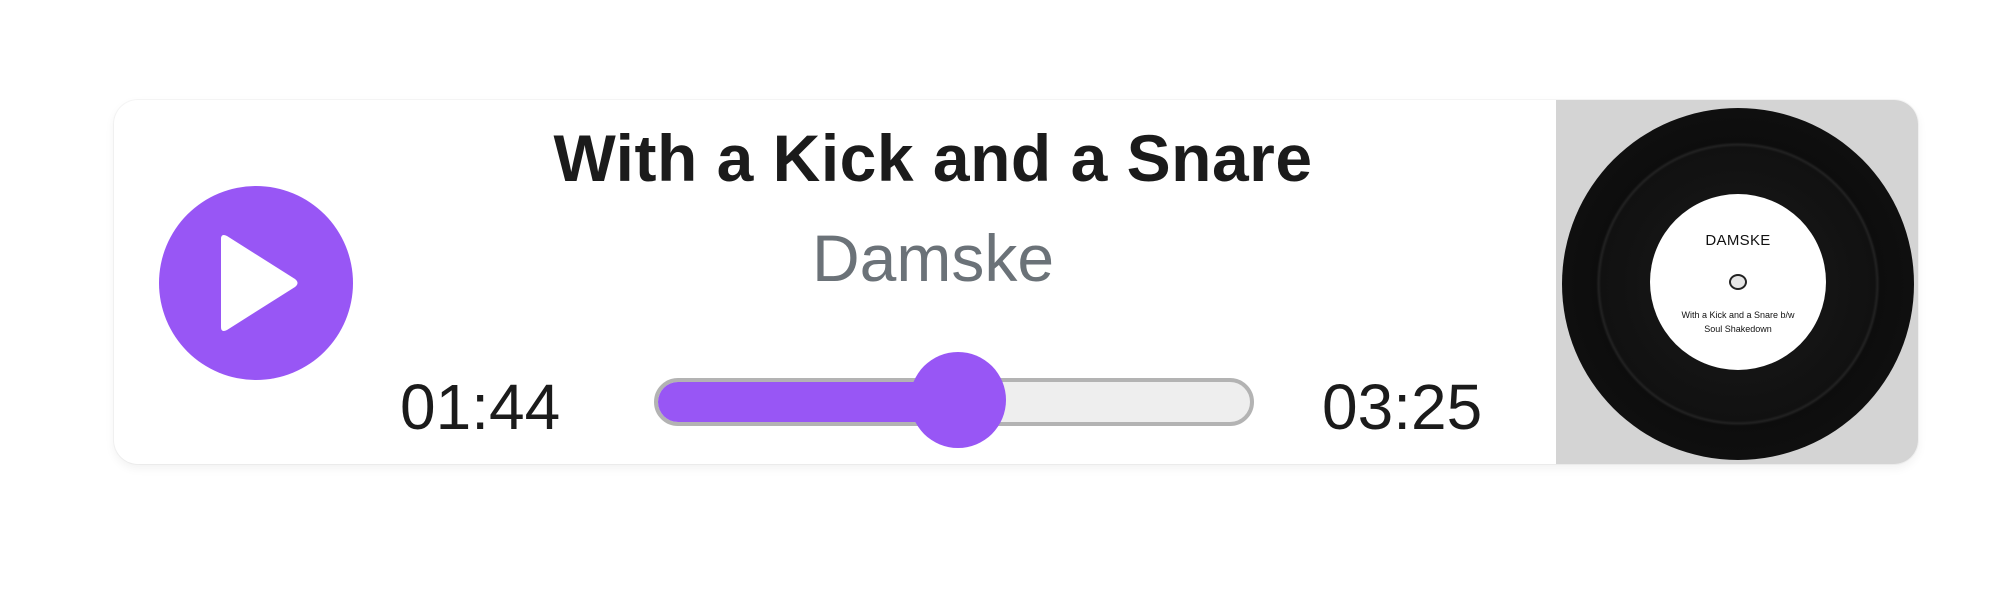  What do you see at coordinates (958, 400) in the screenshot?
I see `progress-thumb` at bounding box center [958, 400].